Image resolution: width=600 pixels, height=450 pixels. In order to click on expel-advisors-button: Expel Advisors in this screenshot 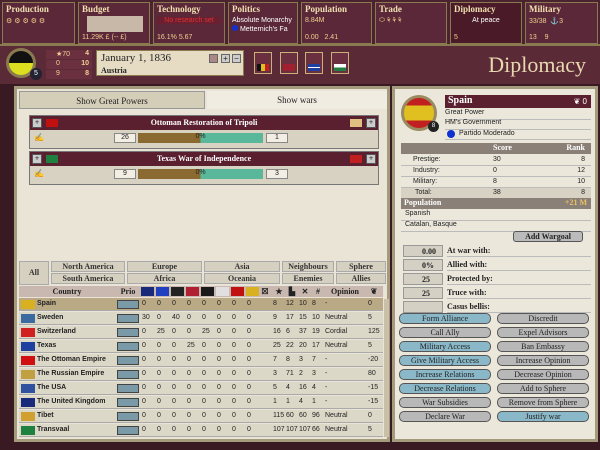, I will do `click(543, 332)`.